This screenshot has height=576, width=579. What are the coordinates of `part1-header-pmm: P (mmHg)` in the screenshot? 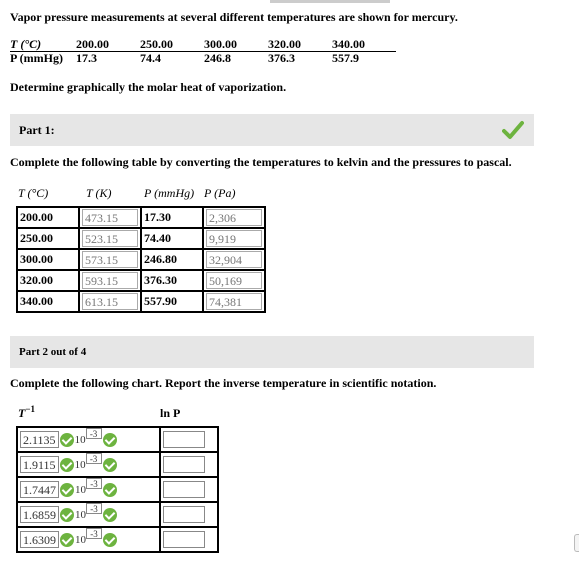 It's located at (169, 193).